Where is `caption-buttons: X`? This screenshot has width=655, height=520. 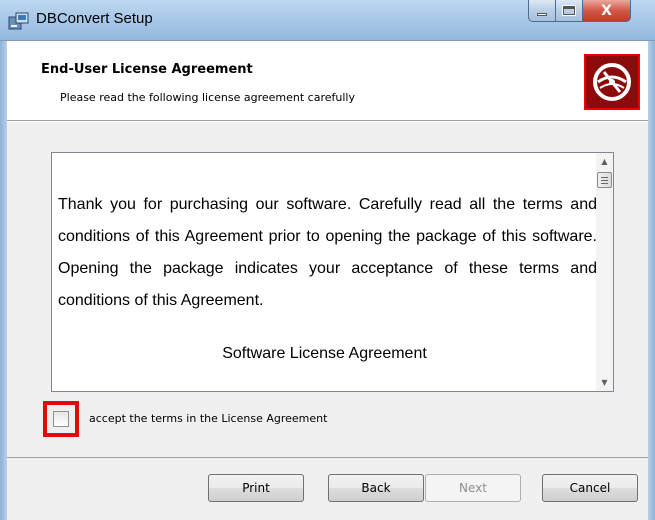
caption-buttons: X is located at coordinates (579, 11).